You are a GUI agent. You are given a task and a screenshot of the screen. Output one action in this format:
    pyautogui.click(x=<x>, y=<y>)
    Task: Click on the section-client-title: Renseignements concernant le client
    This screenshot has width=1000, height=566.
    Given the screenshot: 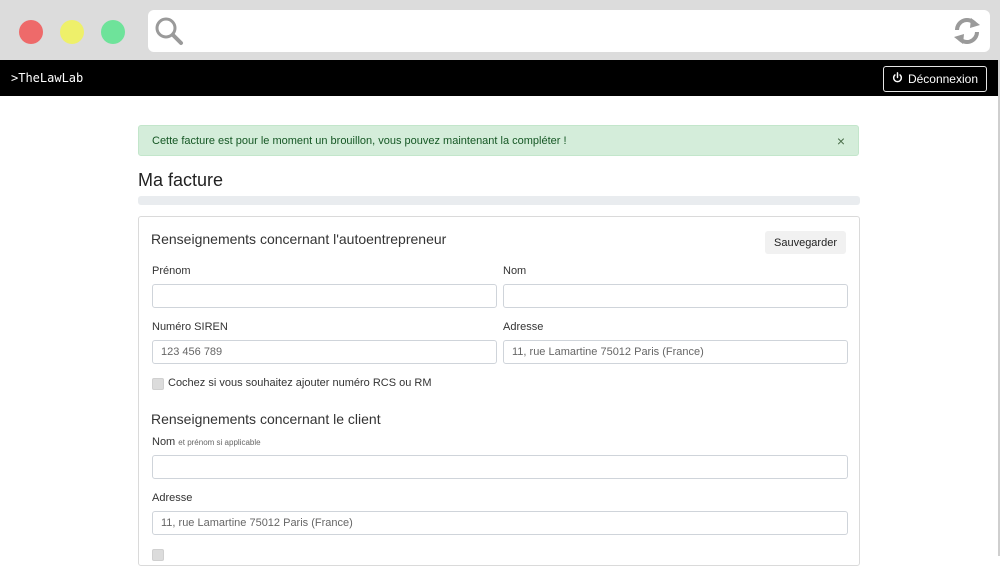 What is the action you would take?
    pyautogui.click(x=266, y=419)
    